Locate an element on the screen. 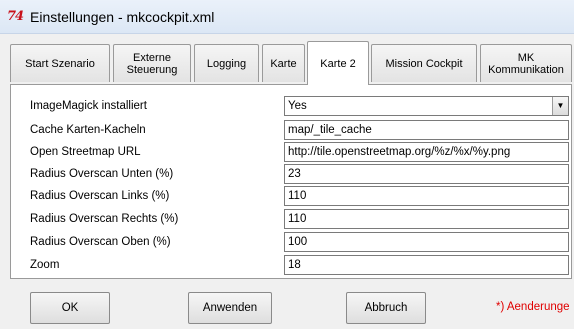 This screenshot has width=574, height=329. overscan-bottom-input: 23 is located at coordinates (426, 174).